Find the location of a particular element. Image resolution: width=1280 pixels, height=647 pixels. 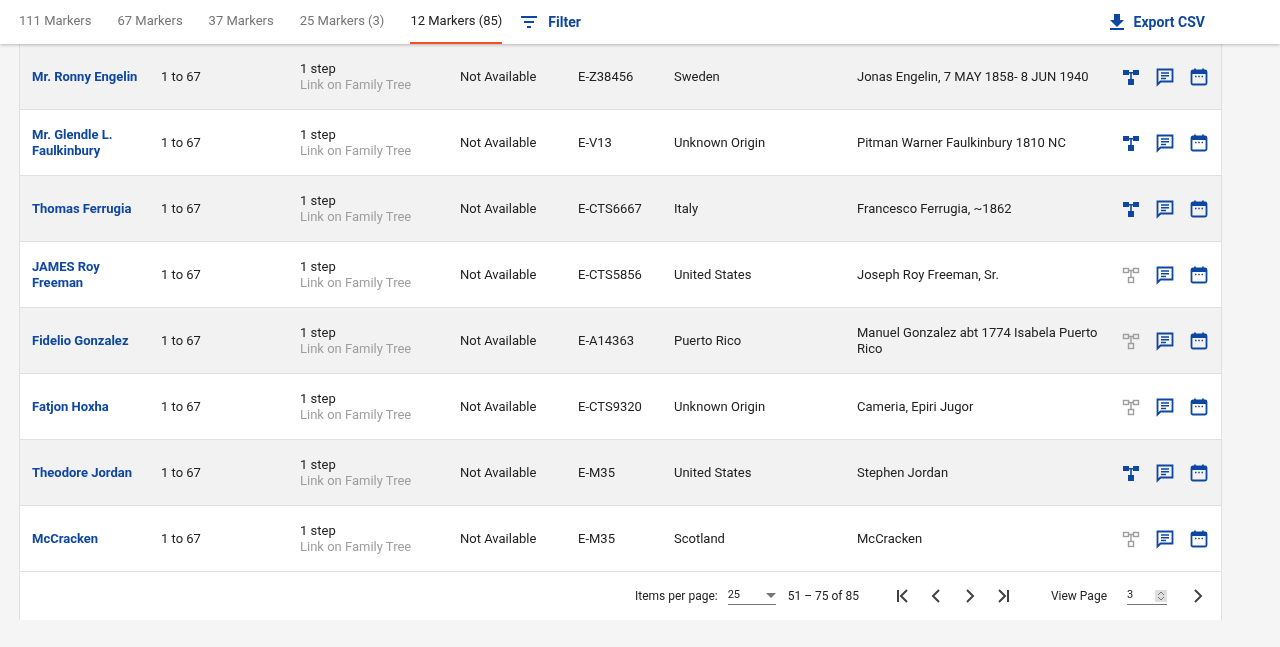

filter-icon is located at coordinates (529, 22).